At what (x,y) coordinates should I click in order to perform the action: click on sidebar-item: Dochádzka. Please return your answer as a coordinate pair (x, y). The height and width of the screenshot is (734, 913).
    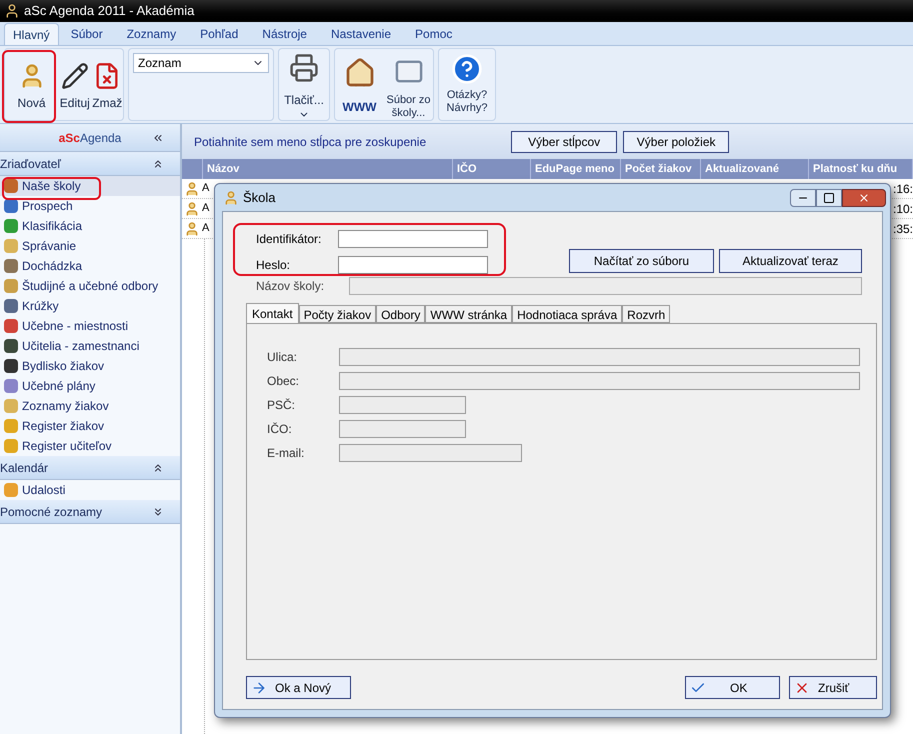
    Looking at the image, I should click on (90, 266).